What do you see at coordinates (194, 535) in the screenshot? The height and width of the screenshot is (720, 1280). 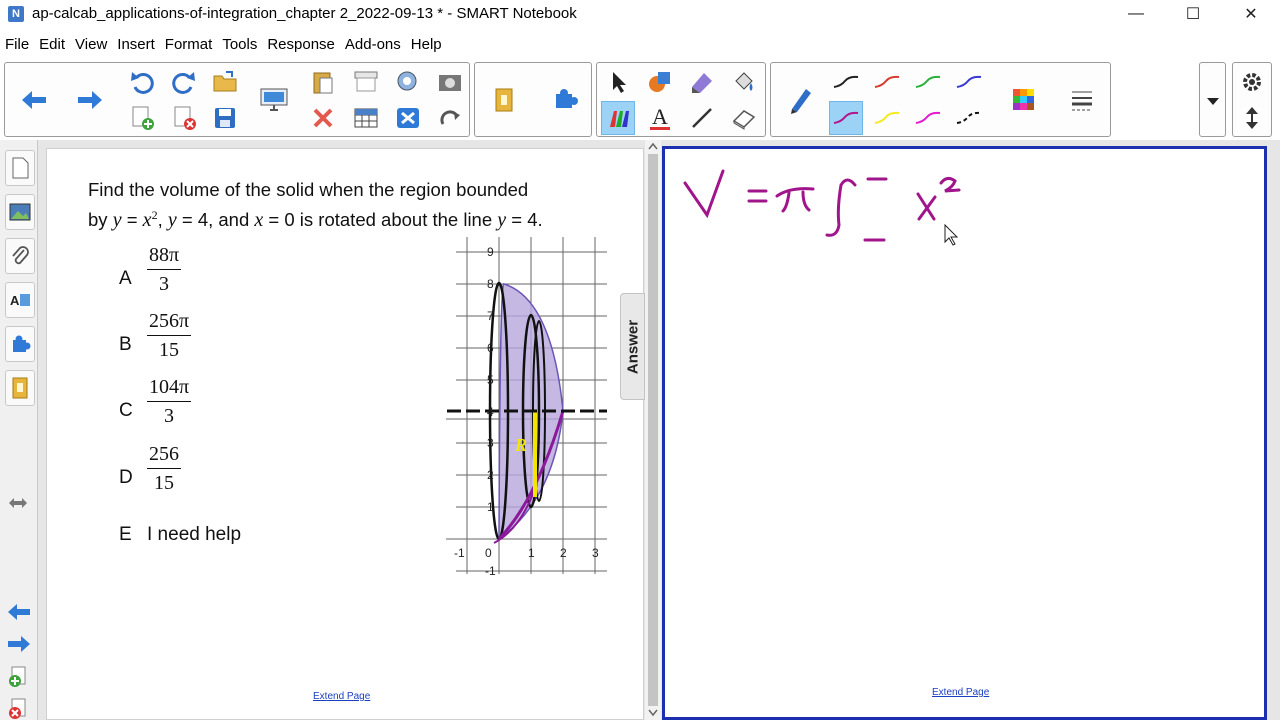 I see `option-e-text: I need help` at bounding box center [194, 535].